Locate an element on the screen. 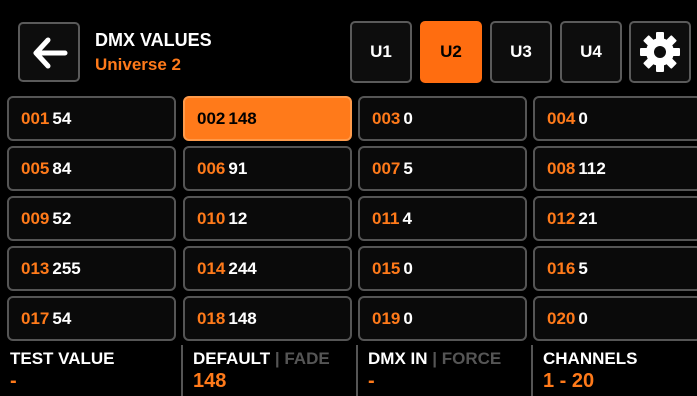 Image resolution: width=697 pixels, height=396 pixels. channel-cell-002: 002 148 is located at coordinates (267, 118).